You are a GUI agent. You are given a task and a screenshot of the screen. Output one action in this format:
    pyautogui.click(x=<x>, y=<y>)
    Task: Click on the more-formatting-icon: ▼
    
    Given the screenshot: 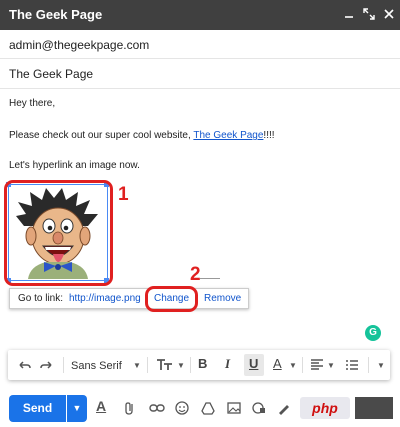 What is the action you would take?
    pyautogui.click(x=381, y=366)
    